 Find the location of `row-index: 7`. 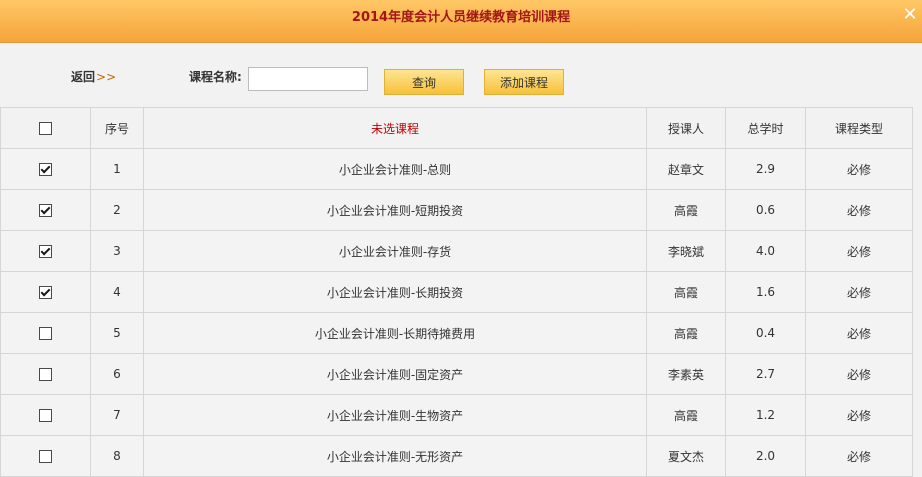

row-index: 7 is located at coordinates (117, 415).